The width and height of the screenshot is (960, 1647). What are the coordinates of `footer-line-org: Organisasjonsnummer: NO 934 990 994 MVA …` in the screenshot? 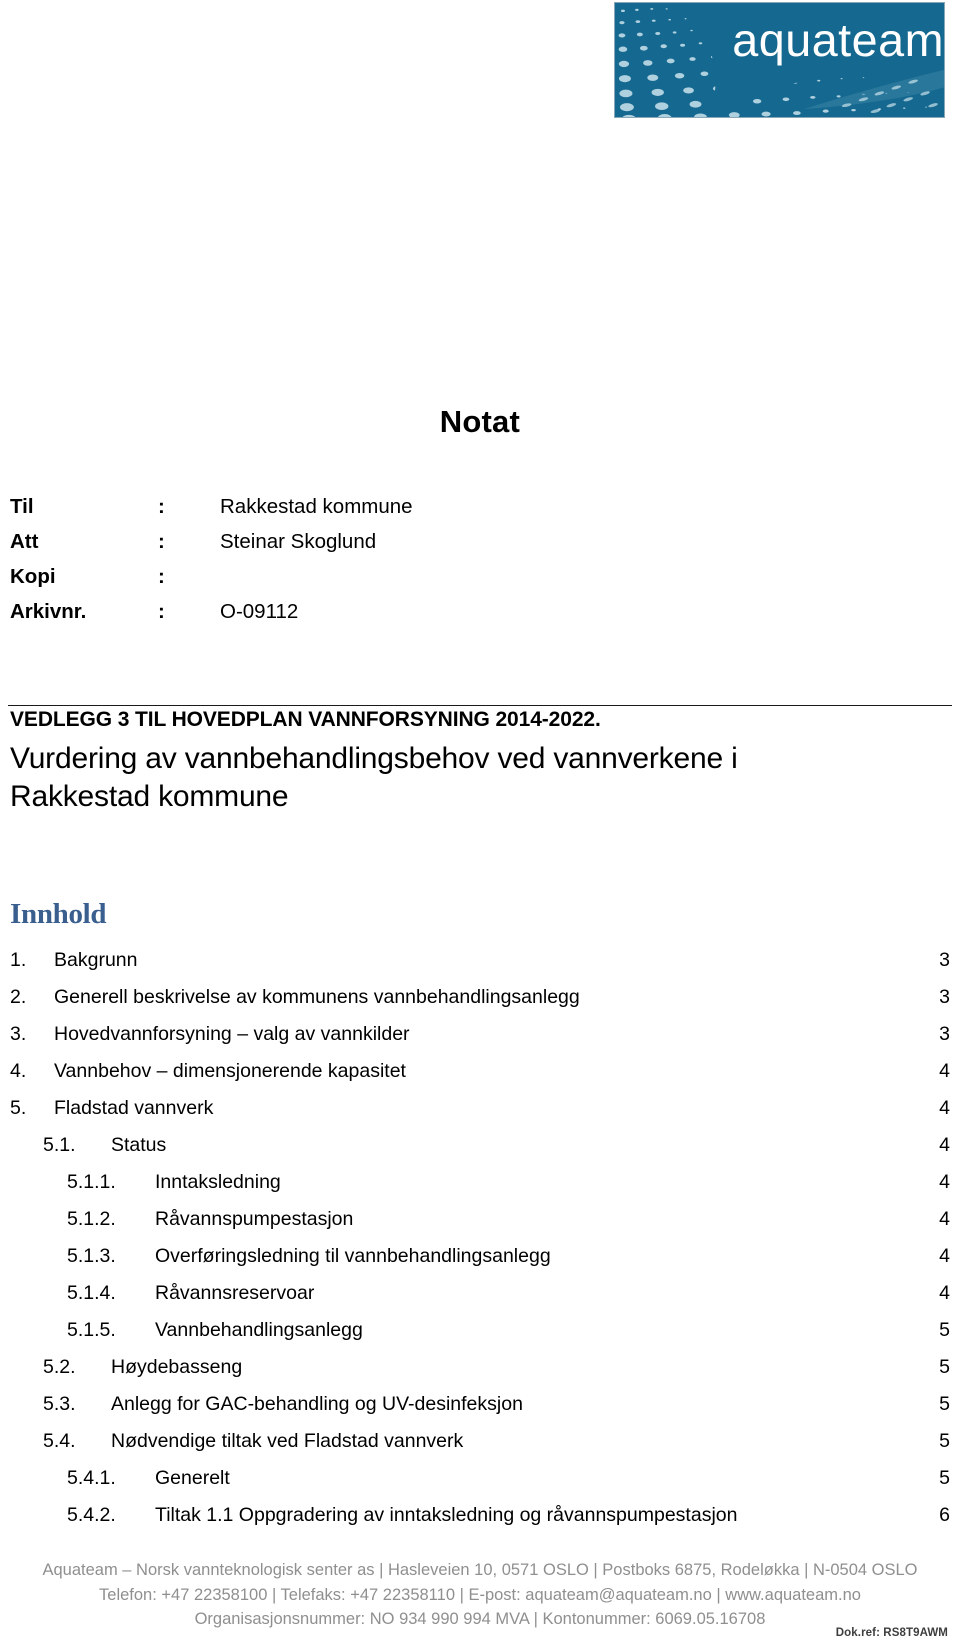 It's located at (480, 1619).